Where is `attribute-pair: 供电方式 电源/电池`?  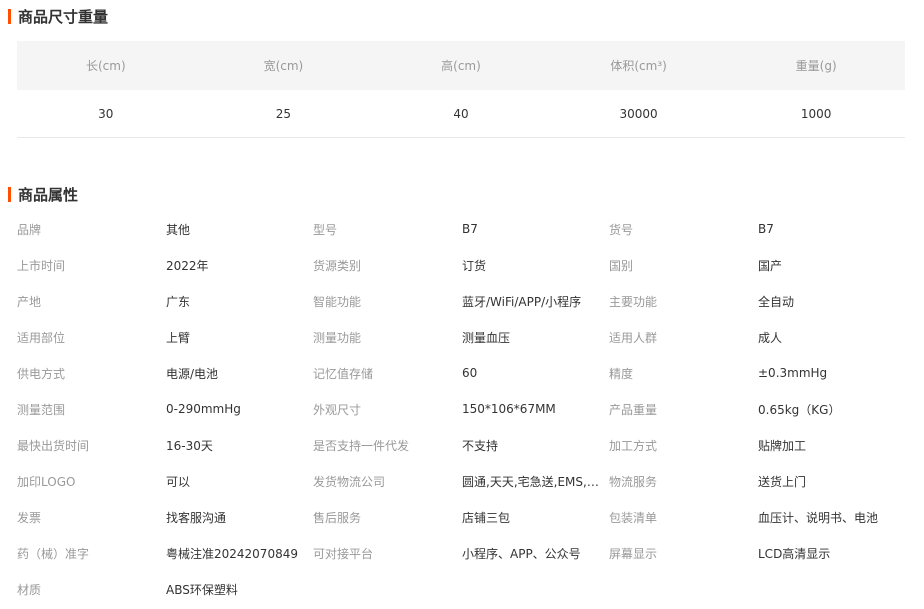 attribute-pair: 供电方式 电源/电池 is located at coordinates (165, 373).